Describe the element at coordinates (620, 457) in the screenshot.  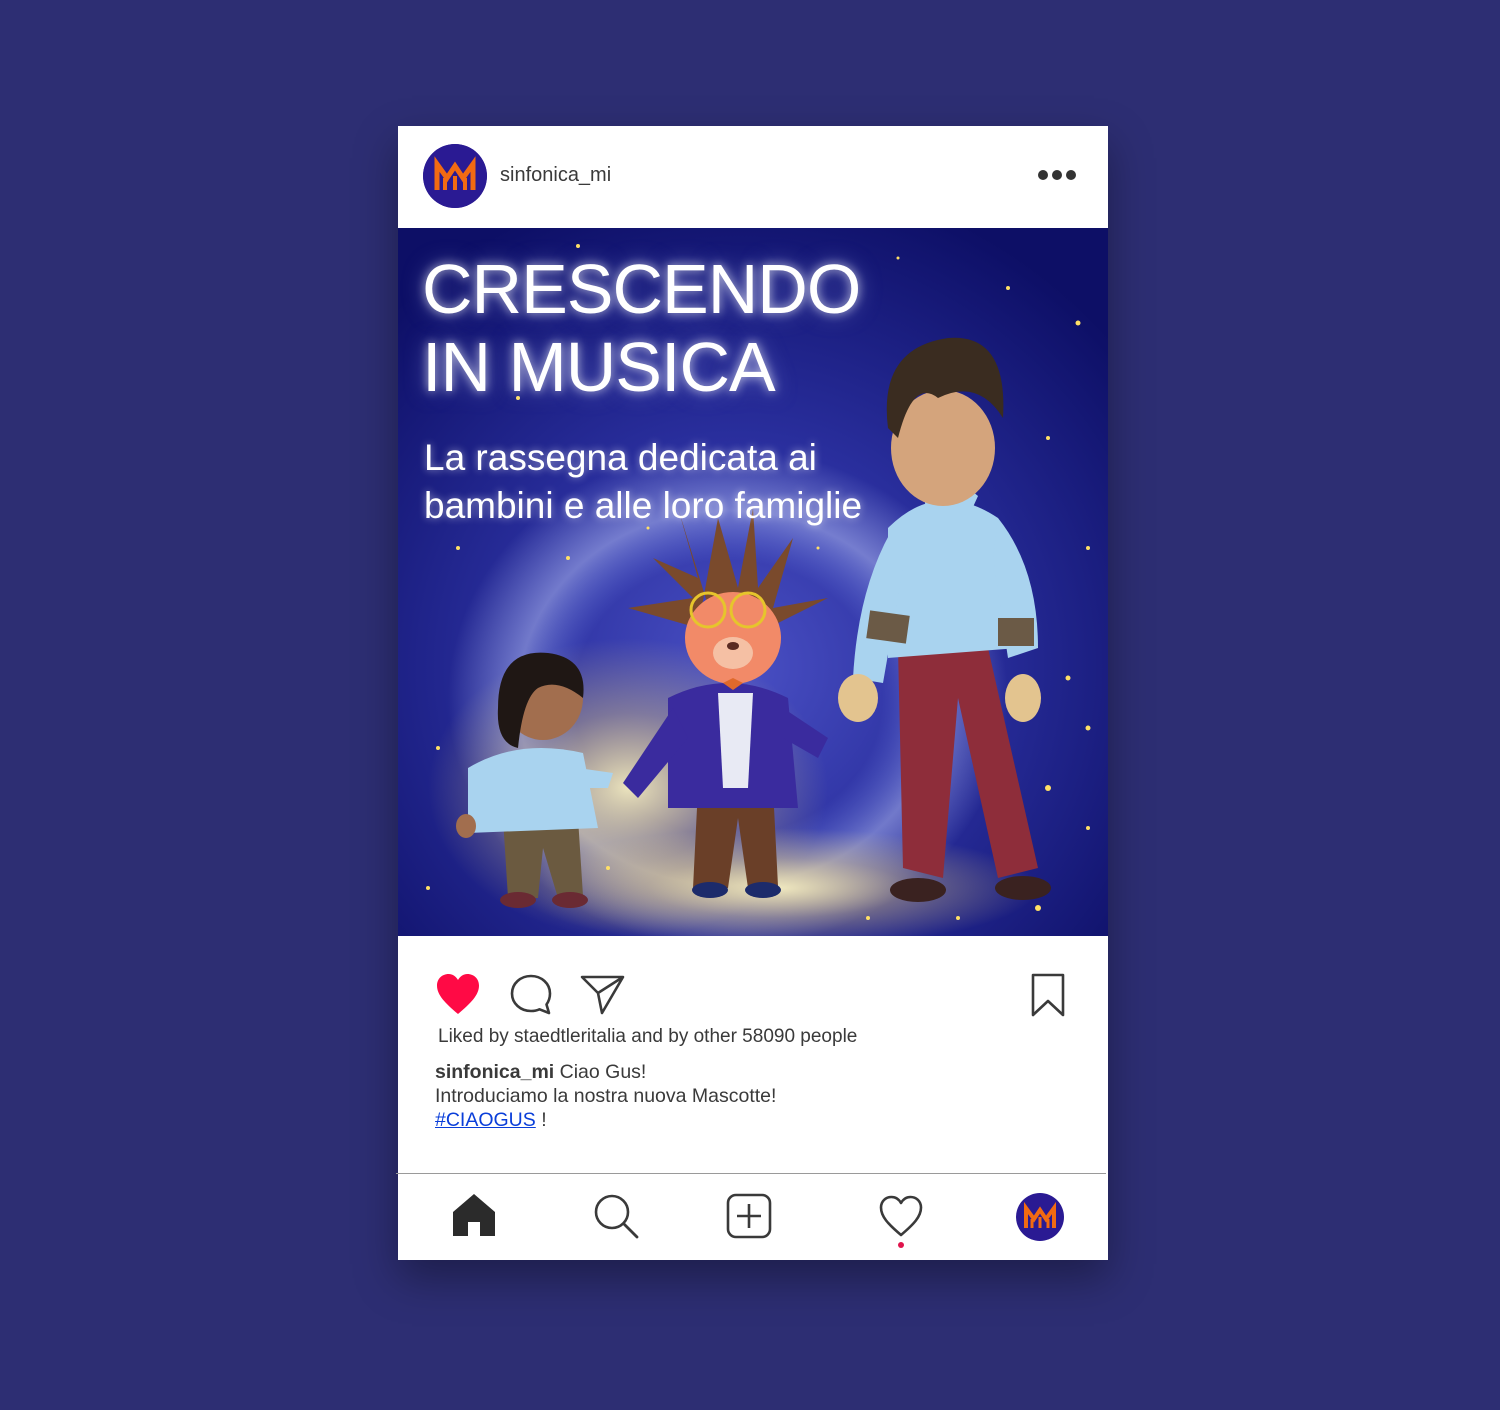
I see `subtitle-line-1: La rassegna dedicata ai` at that location.